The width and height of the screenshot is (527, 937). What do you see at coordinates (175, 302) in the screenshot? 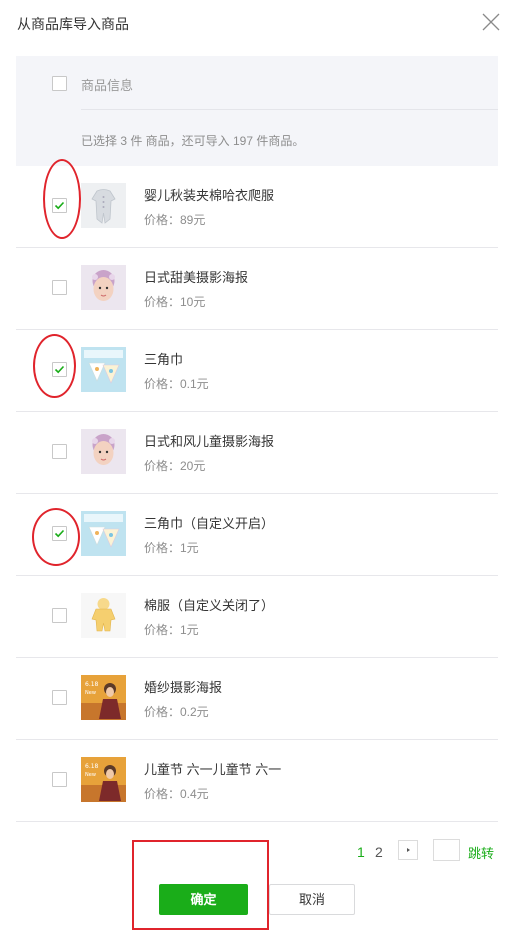
I see `product-price: 价格：10元` at bounding box center [175, 302].